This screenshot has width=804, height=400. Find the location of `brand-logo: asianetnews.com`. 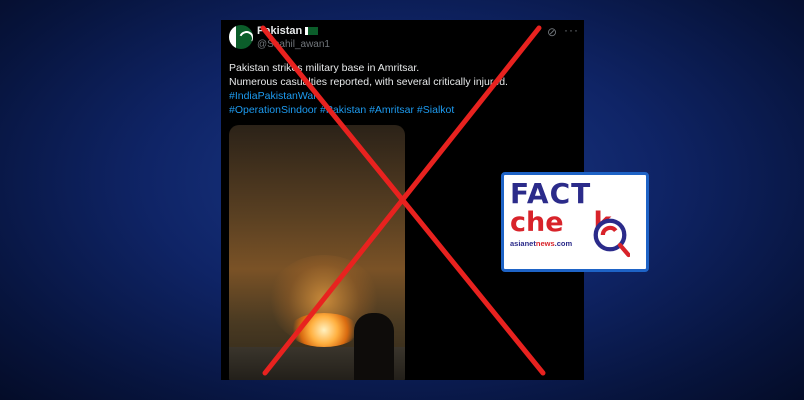

brand-logo: asianetnews.com is located at coordinates (541, 243).